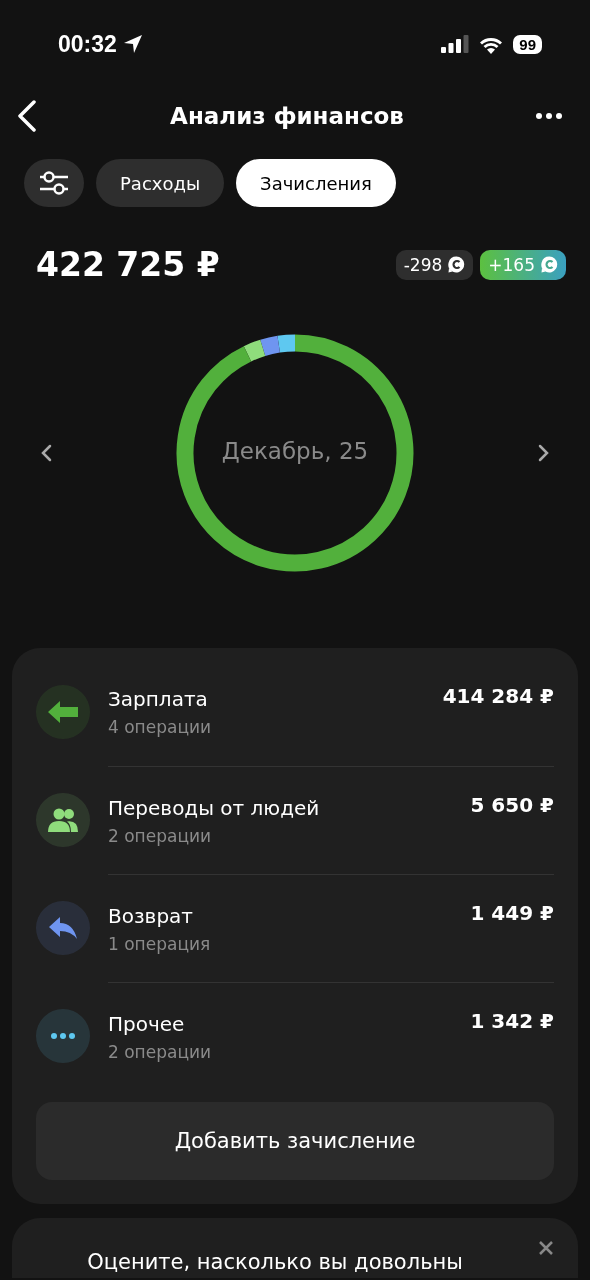  I want to click on signal-icon, so click(455, 44).